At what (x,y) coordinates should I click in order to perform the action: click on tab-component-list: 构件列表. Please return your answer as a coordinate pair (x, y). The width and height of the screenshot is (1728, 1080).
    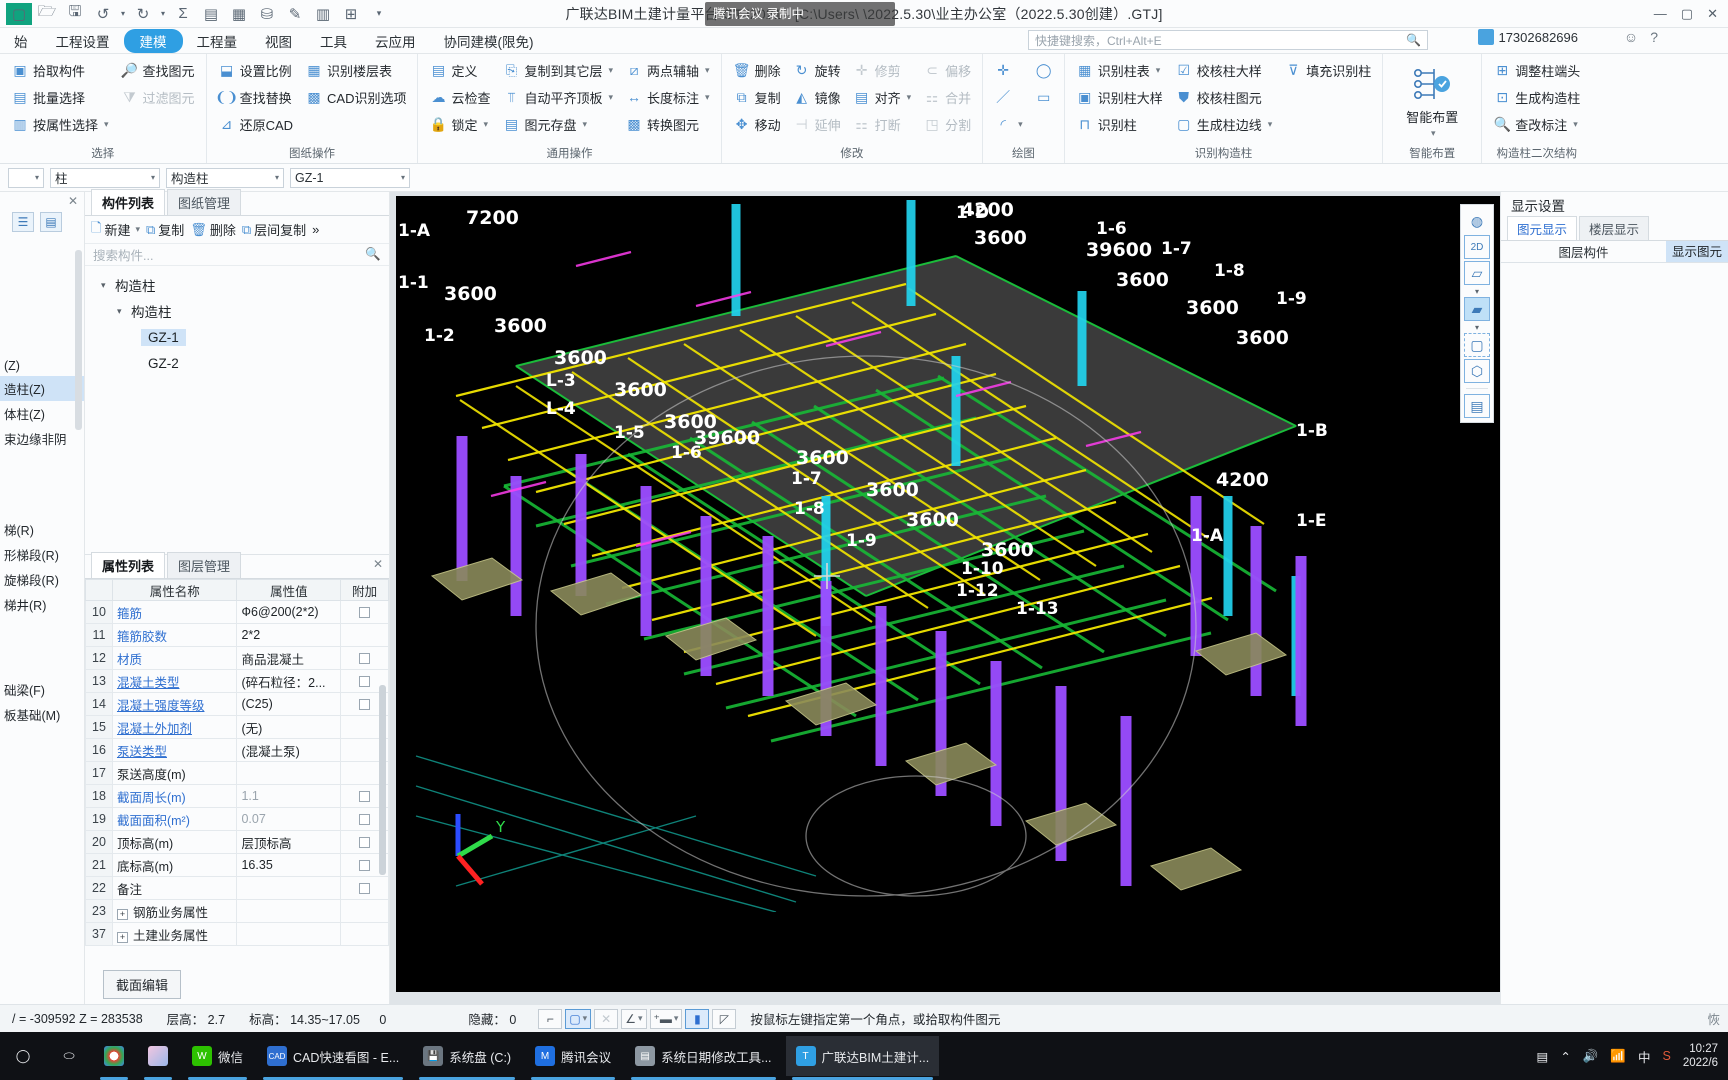
    Looking at the image, I should click on (128, 202).